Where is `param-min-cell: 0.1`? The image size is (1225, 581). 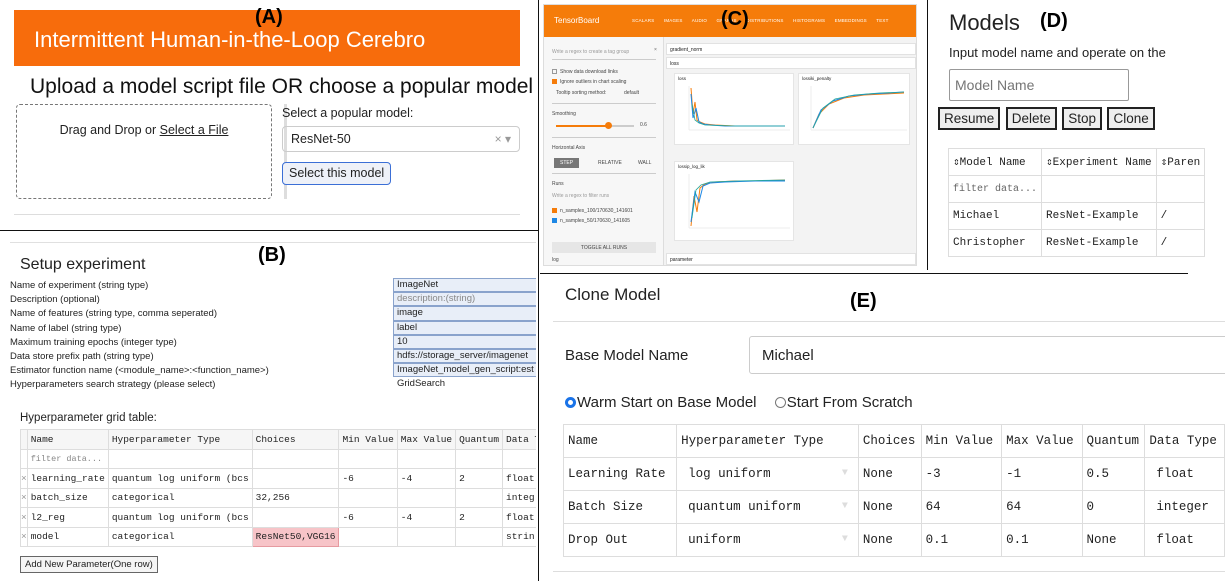 param-min-cell: 0.1 is located at coordinates (961, 540).